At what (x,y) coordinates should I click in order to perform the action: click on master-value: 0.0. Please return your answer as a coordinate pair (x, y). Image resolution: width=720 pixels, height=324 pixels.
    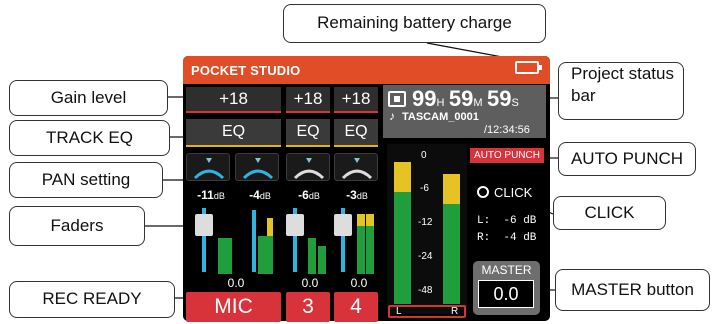
    Looking at the image, I should click on (506, 294).